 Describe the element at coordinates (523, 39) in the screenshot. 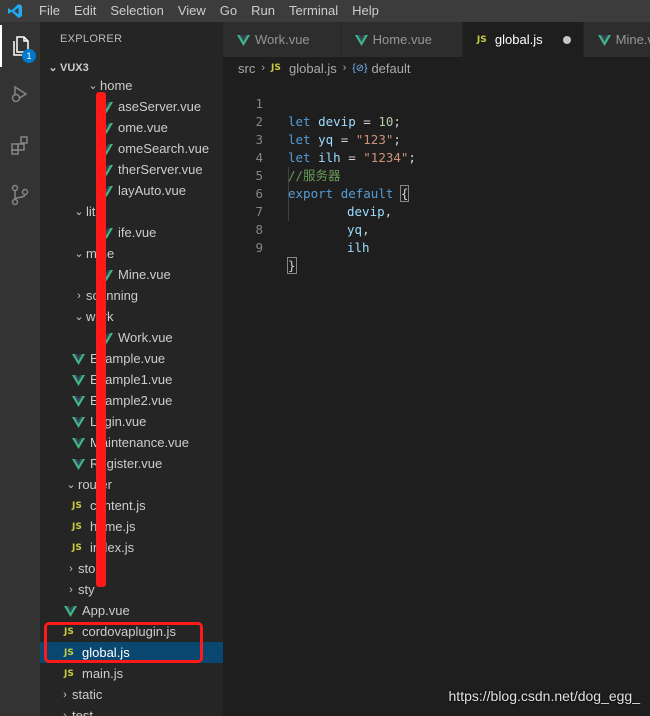

I see `editor-tab: JS global.js` at that location.